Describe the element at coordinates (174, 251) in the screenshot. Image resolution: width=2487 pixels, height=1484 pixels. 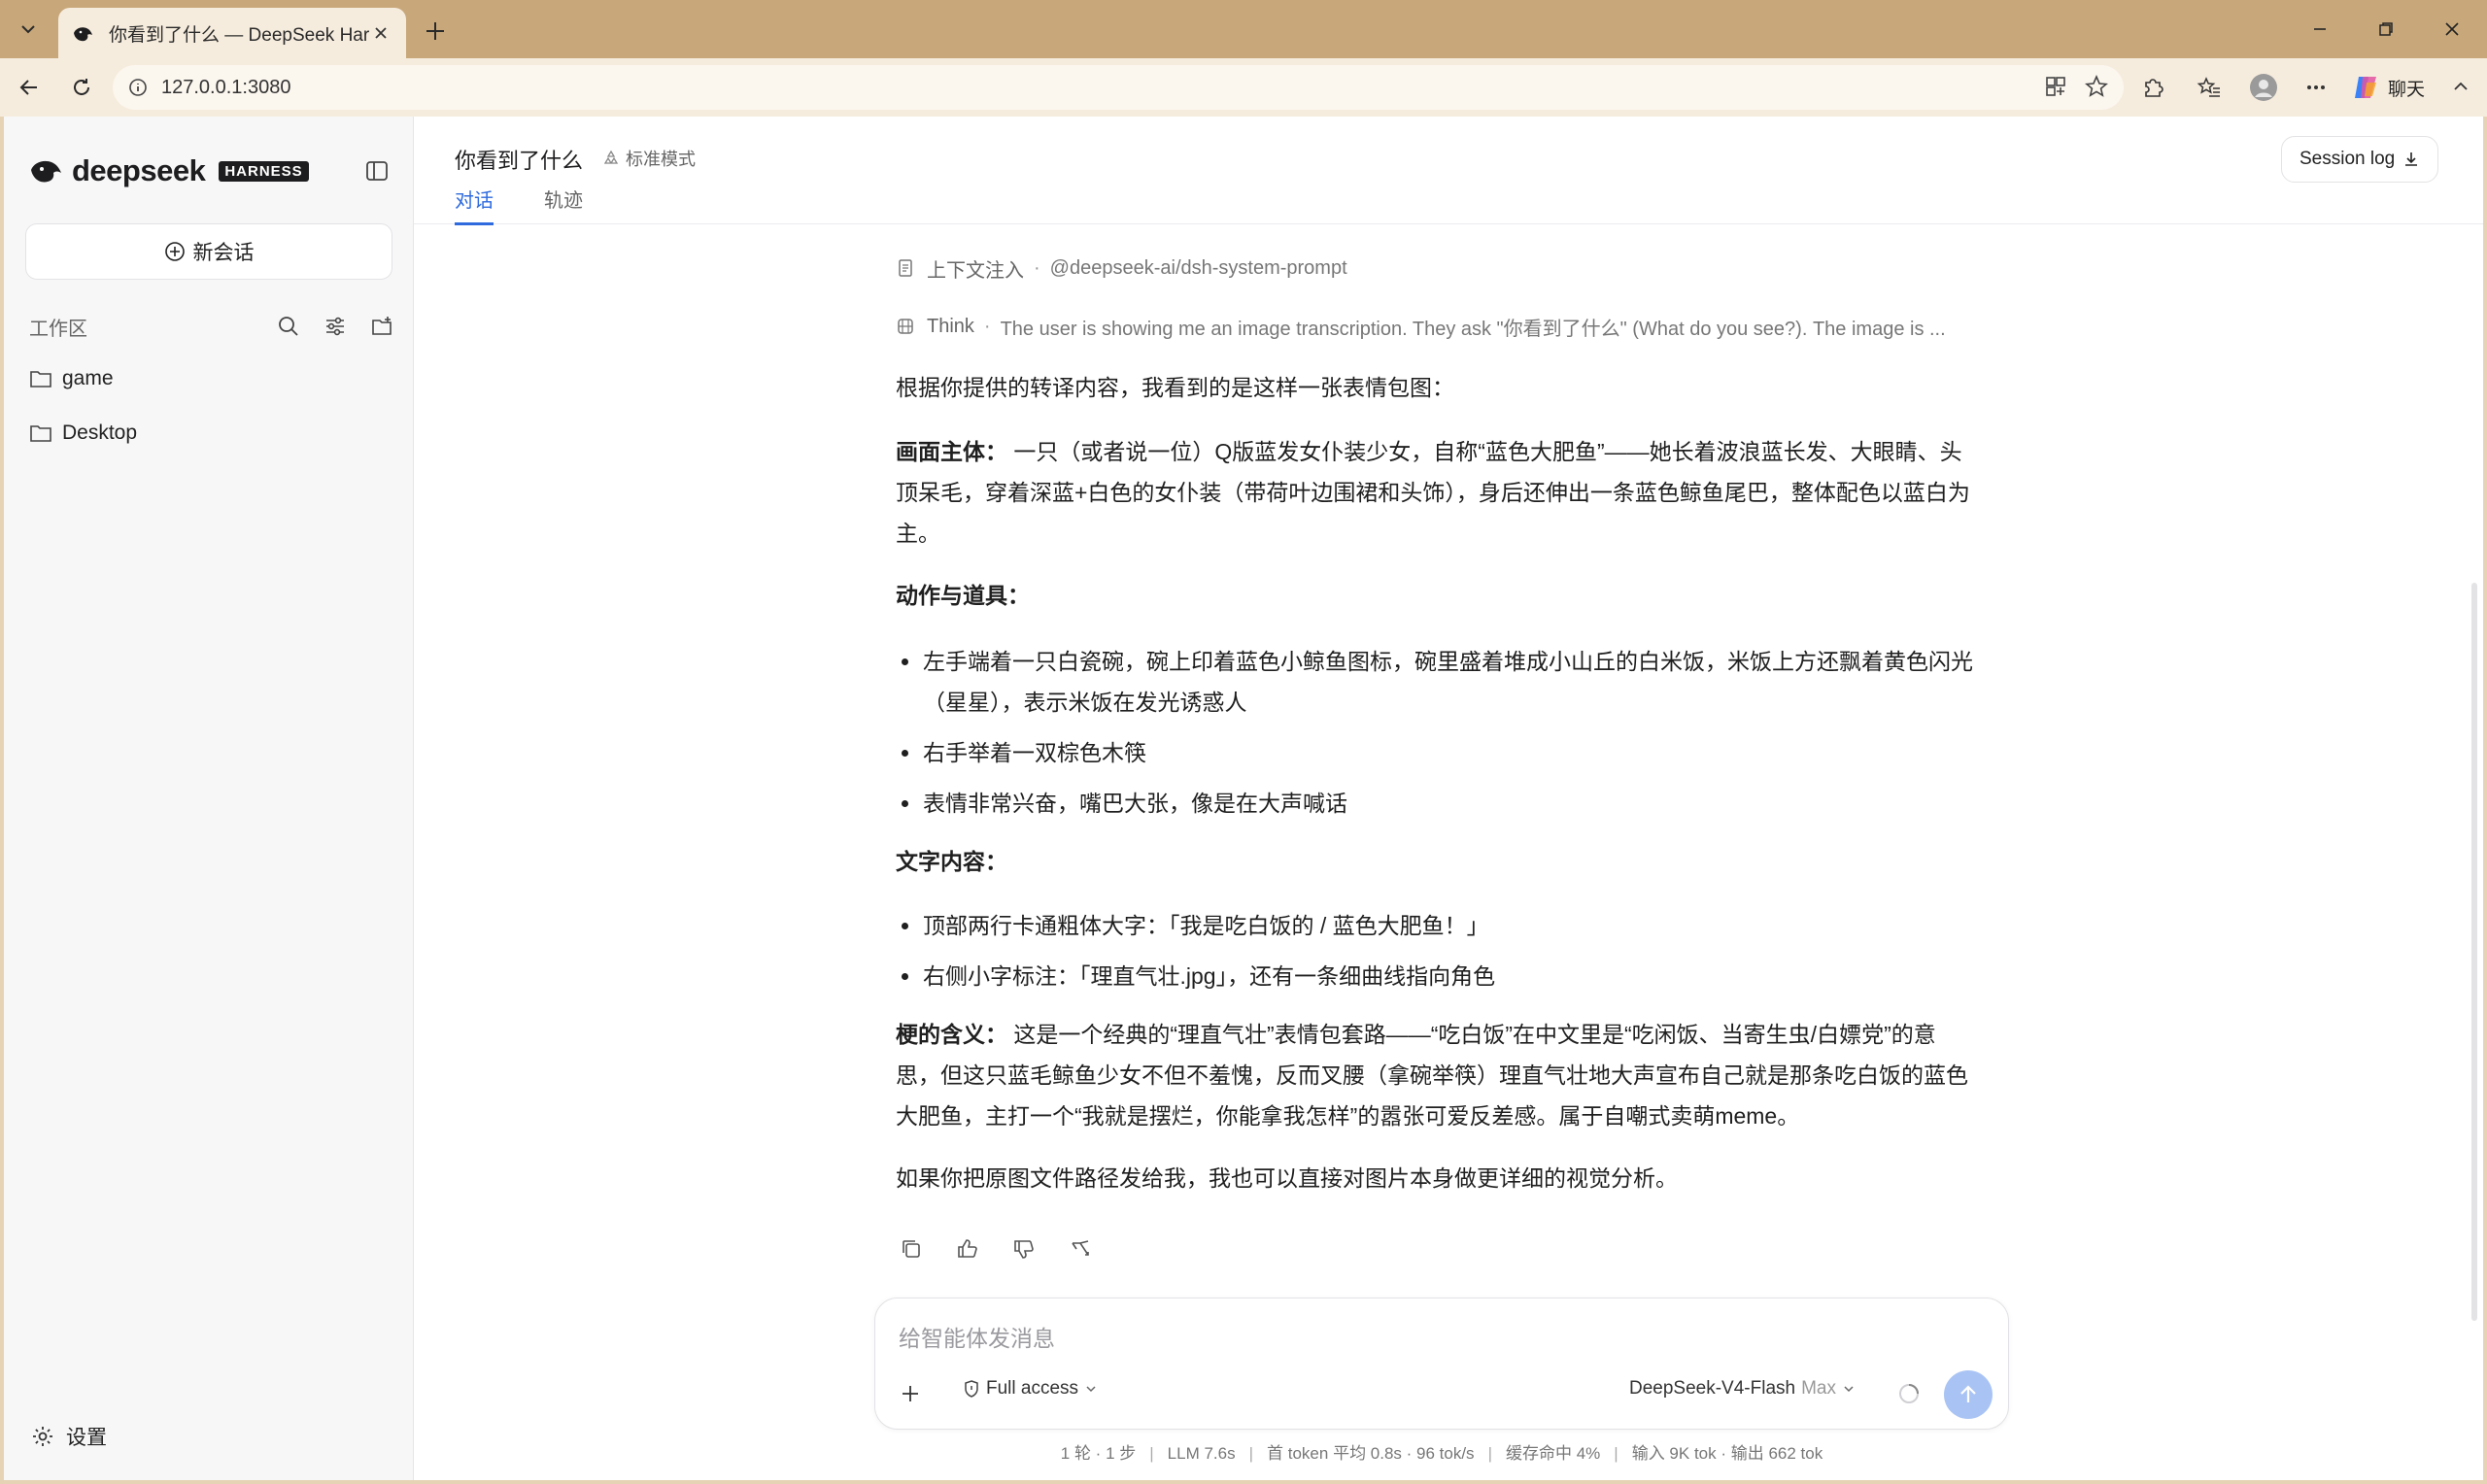
I see `plus-circle-icon` at that location.